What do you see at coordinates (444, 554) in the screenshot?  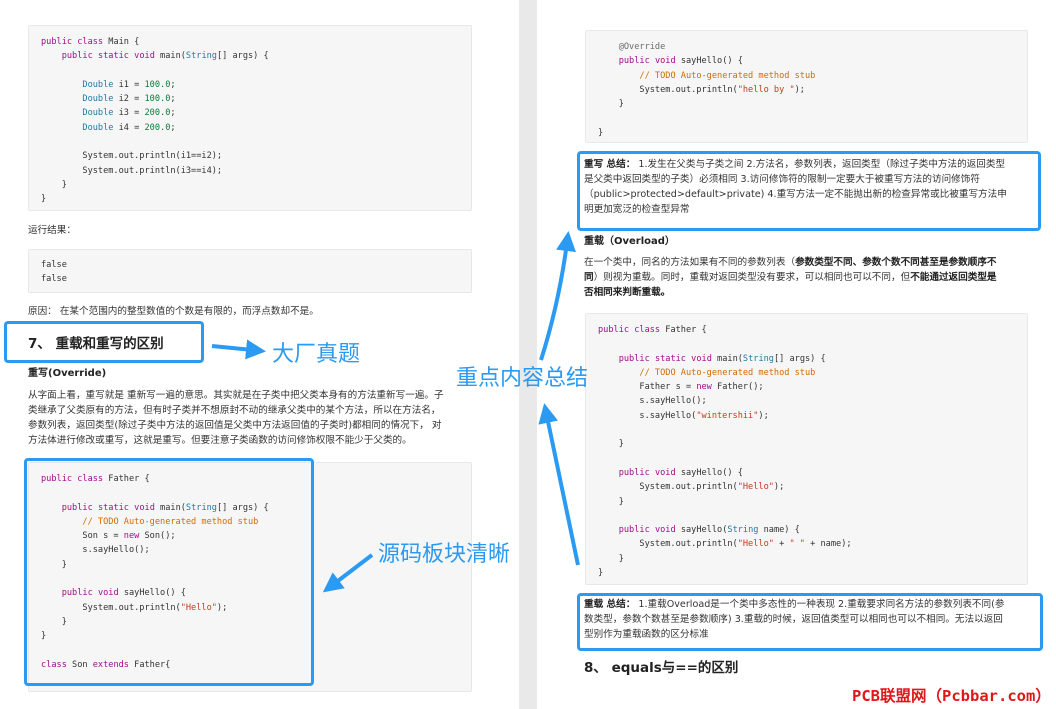 I see `annotation-clear-source: 源码板块清晰` at bounding box center [444, 554].